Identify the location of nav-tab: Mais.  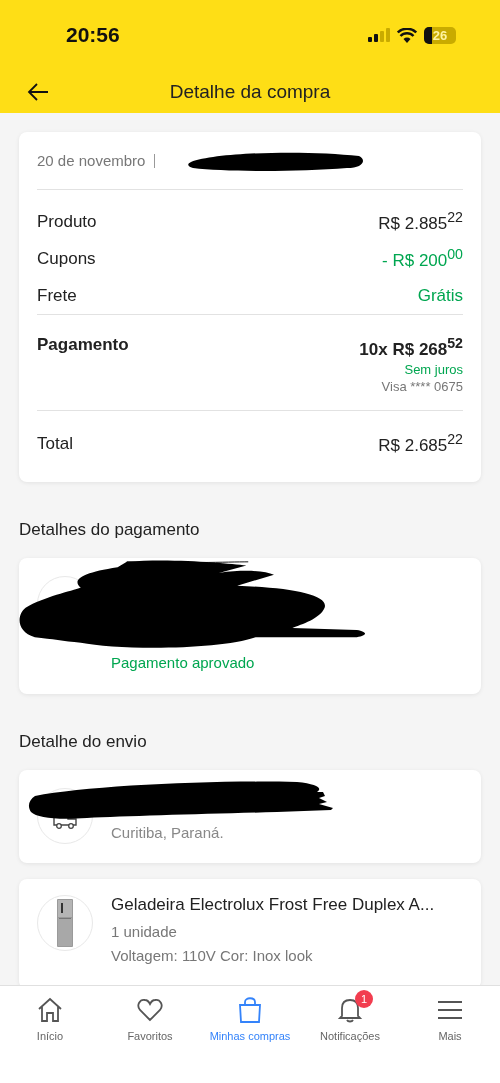
(450, 1014).